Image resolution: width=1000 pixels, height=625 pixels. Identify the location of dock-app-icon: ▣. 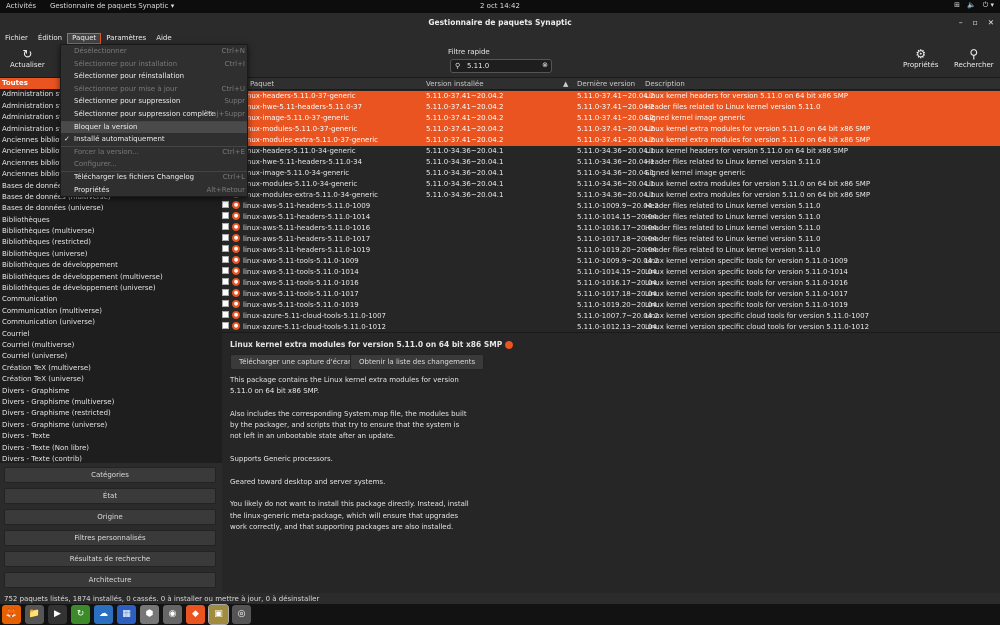
(218, 614).